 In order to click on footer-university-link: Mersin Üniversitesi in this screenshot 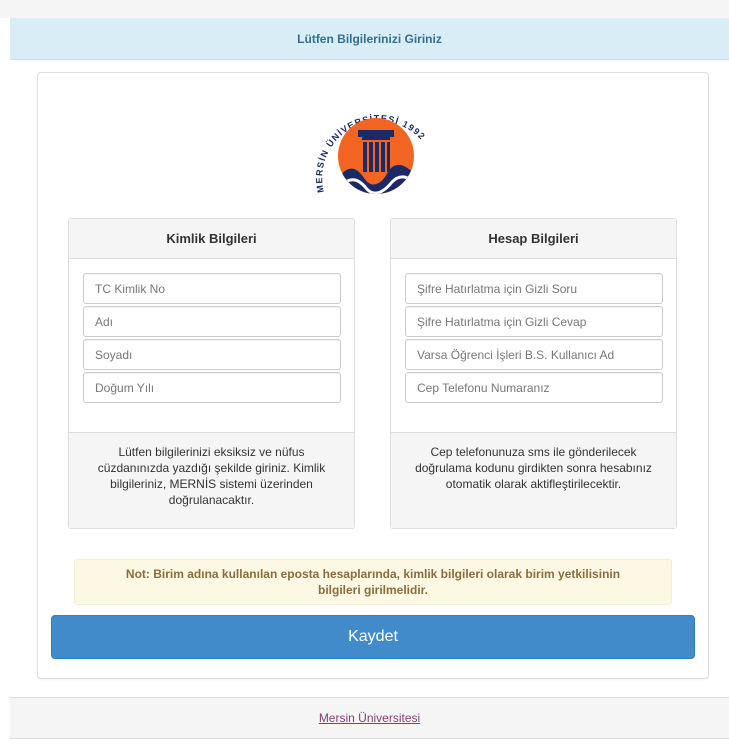, I will do `click(369, 718)`.